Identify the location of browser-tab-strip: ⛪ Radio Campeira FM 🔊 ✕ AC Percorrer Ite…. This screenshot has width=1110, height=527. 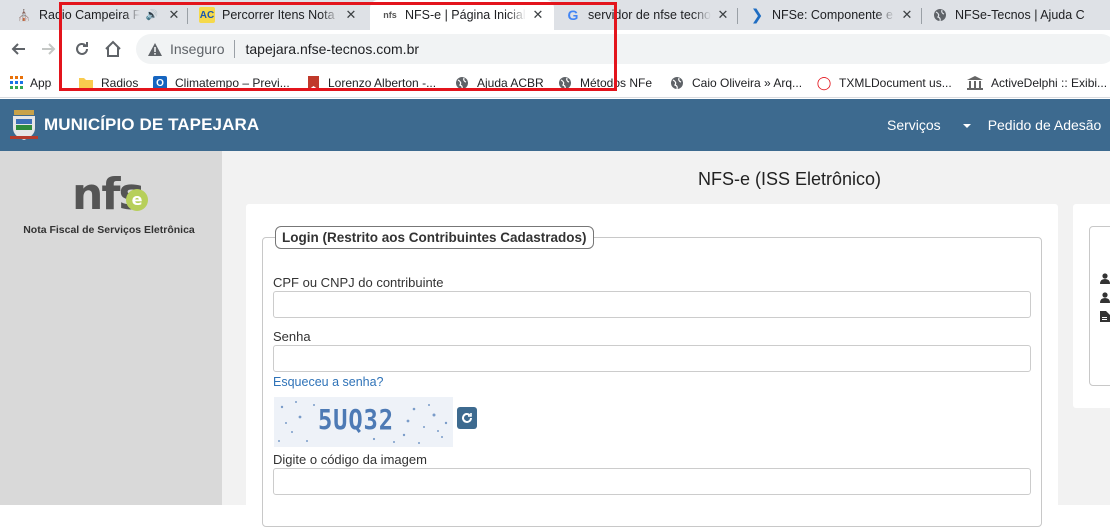
(555, 15).